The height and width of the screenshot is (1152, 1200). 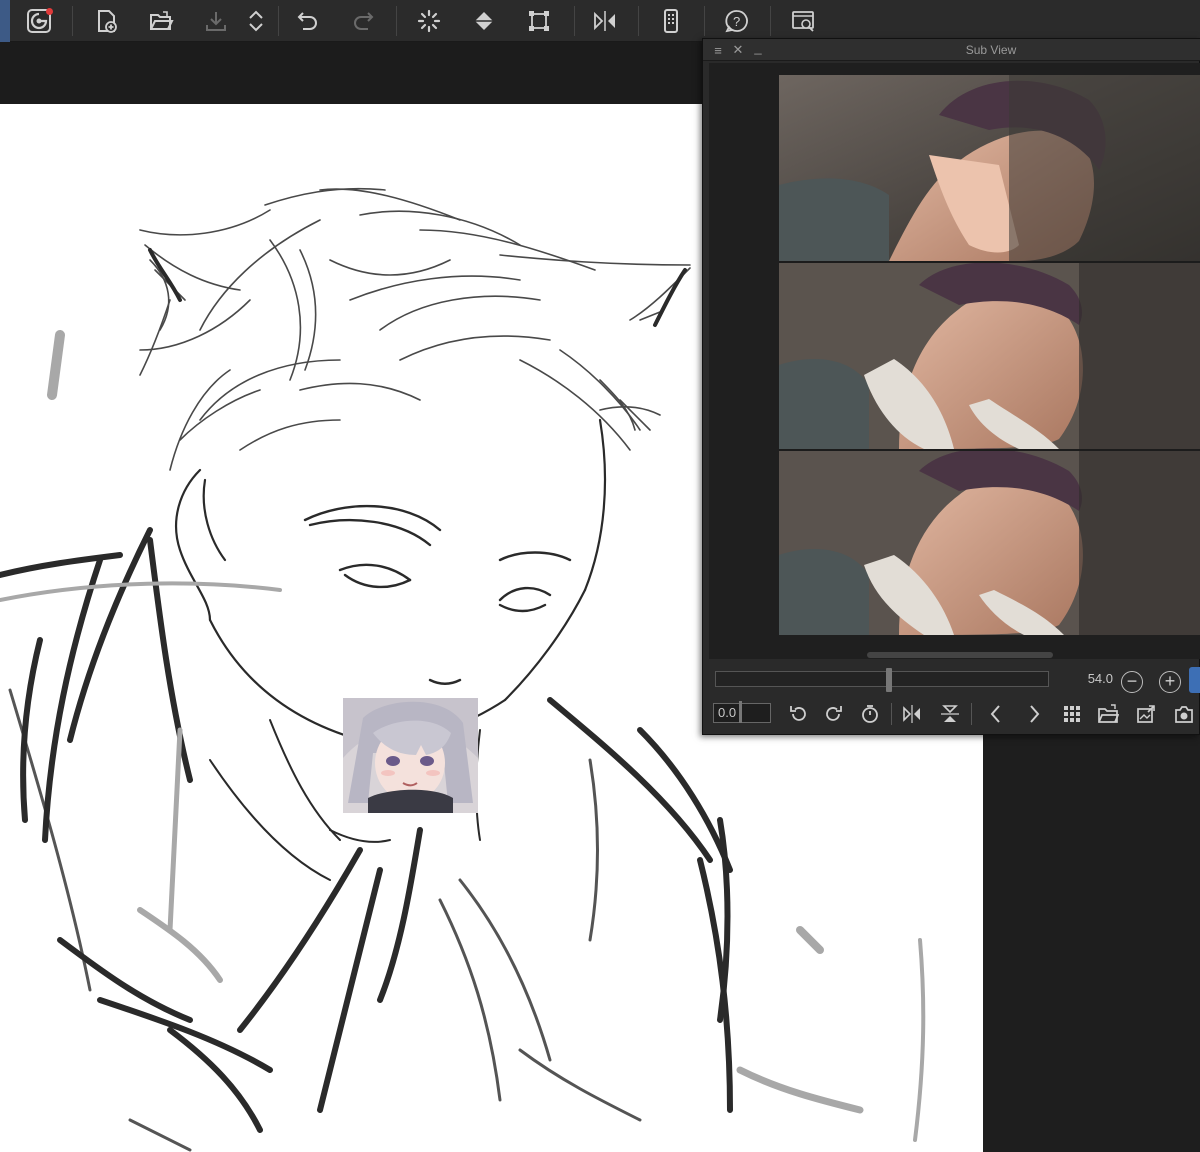 What do you see at coordinates (1093, 678) in the screenshot?
I see `zoom-value: 54.0` at bounding box center [1093, 678].